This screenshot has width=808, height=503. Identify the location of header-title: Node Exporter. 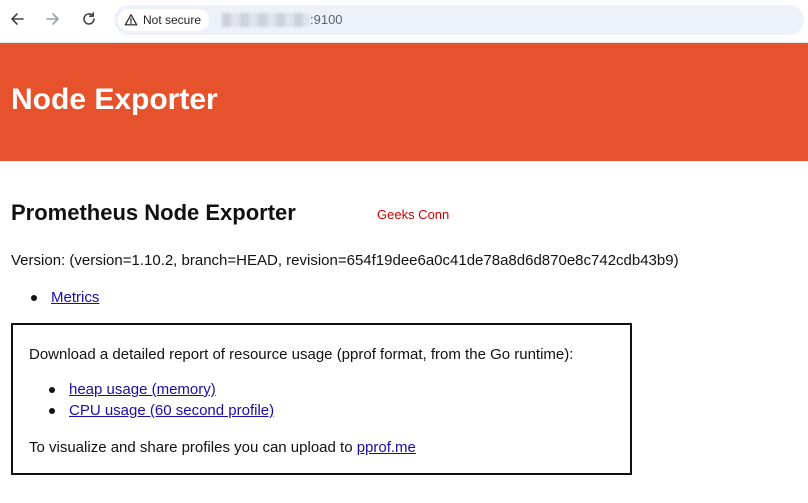
(114, 99).